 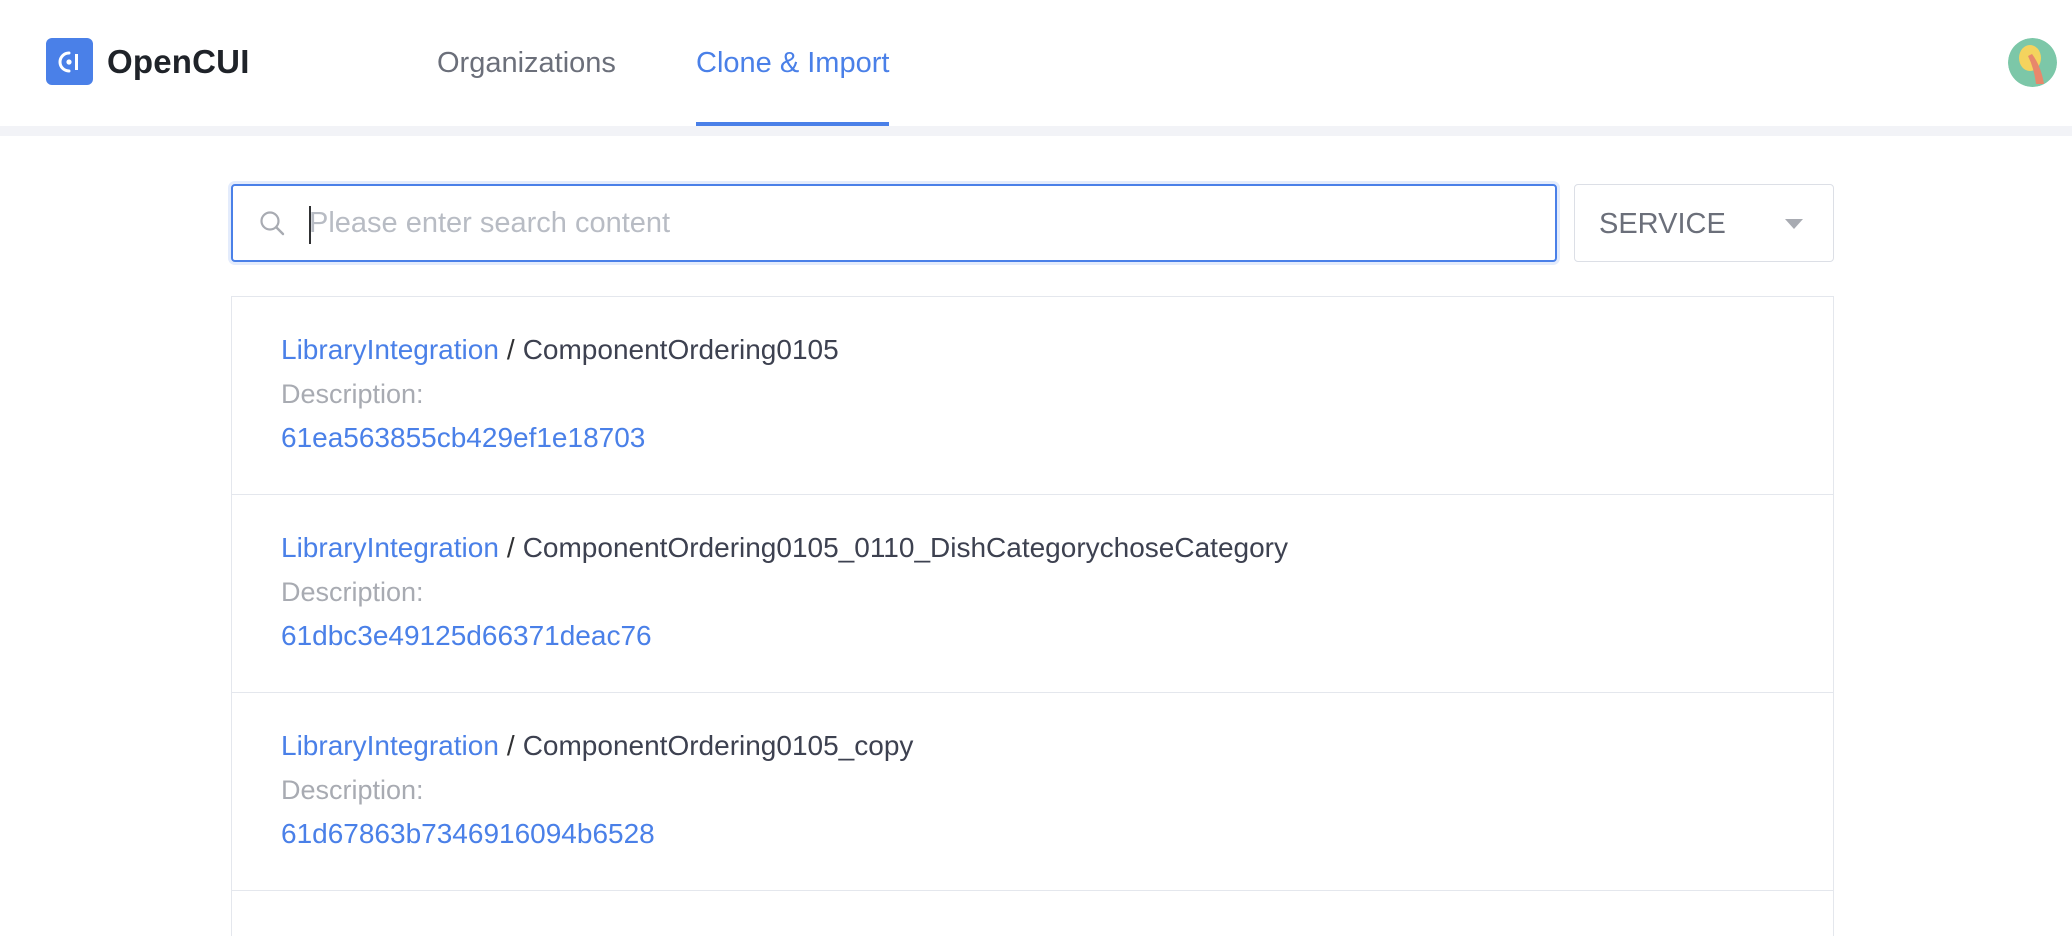 I want to click on user-avatar, so click(x=2032, y=62).